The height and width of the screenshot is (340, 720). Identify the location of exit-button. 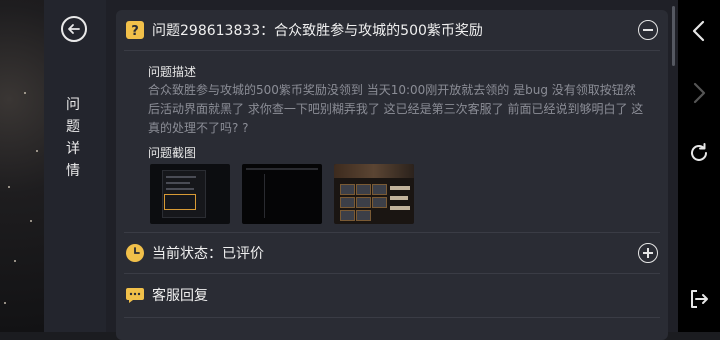
(699, 299).